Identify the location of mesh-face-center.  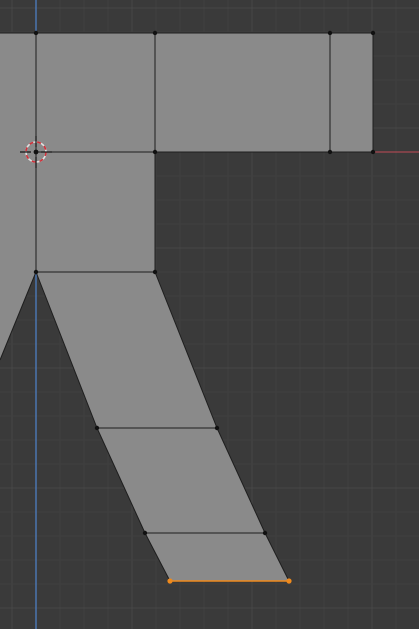
(95, 212).